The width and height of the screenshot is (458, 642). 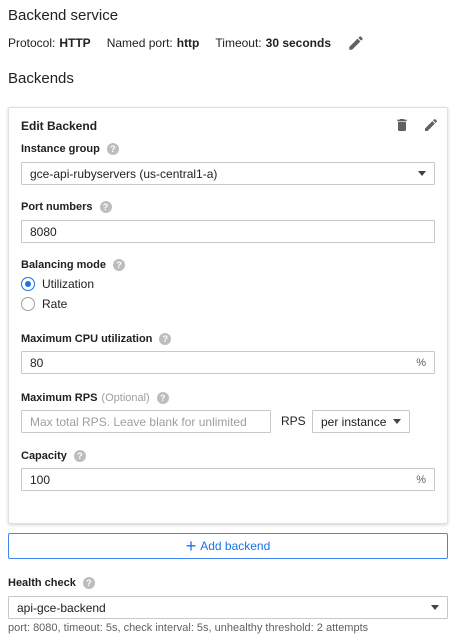 What do you see at coordinates (75, 43) in the screenshot?
I see `protocol-value: HTTP` at bounding box center [75, 43].